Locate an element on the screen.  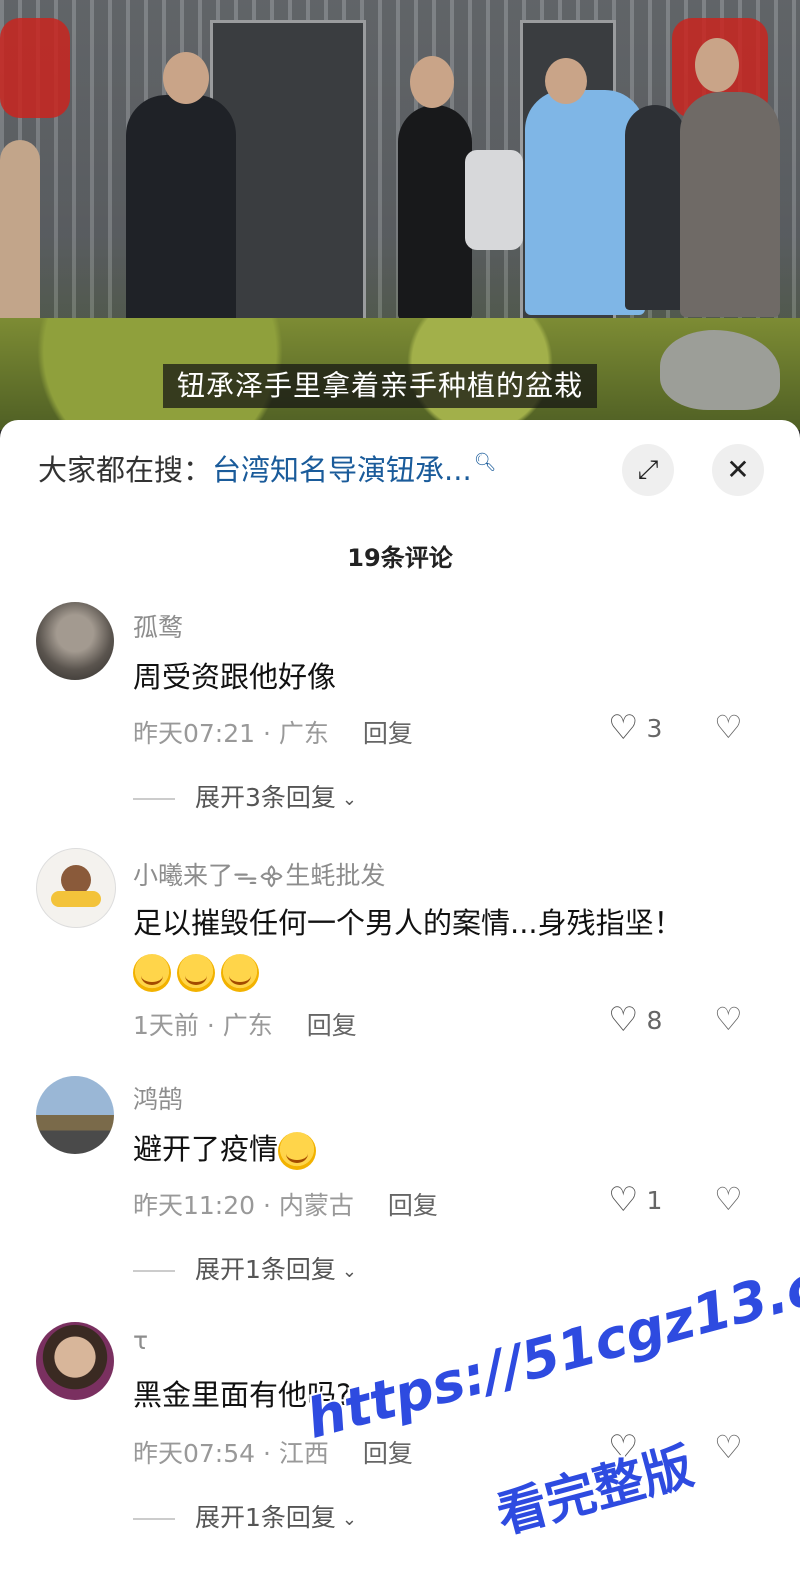
search-icon: 🔍︎ is located at coordinates (485, 462).